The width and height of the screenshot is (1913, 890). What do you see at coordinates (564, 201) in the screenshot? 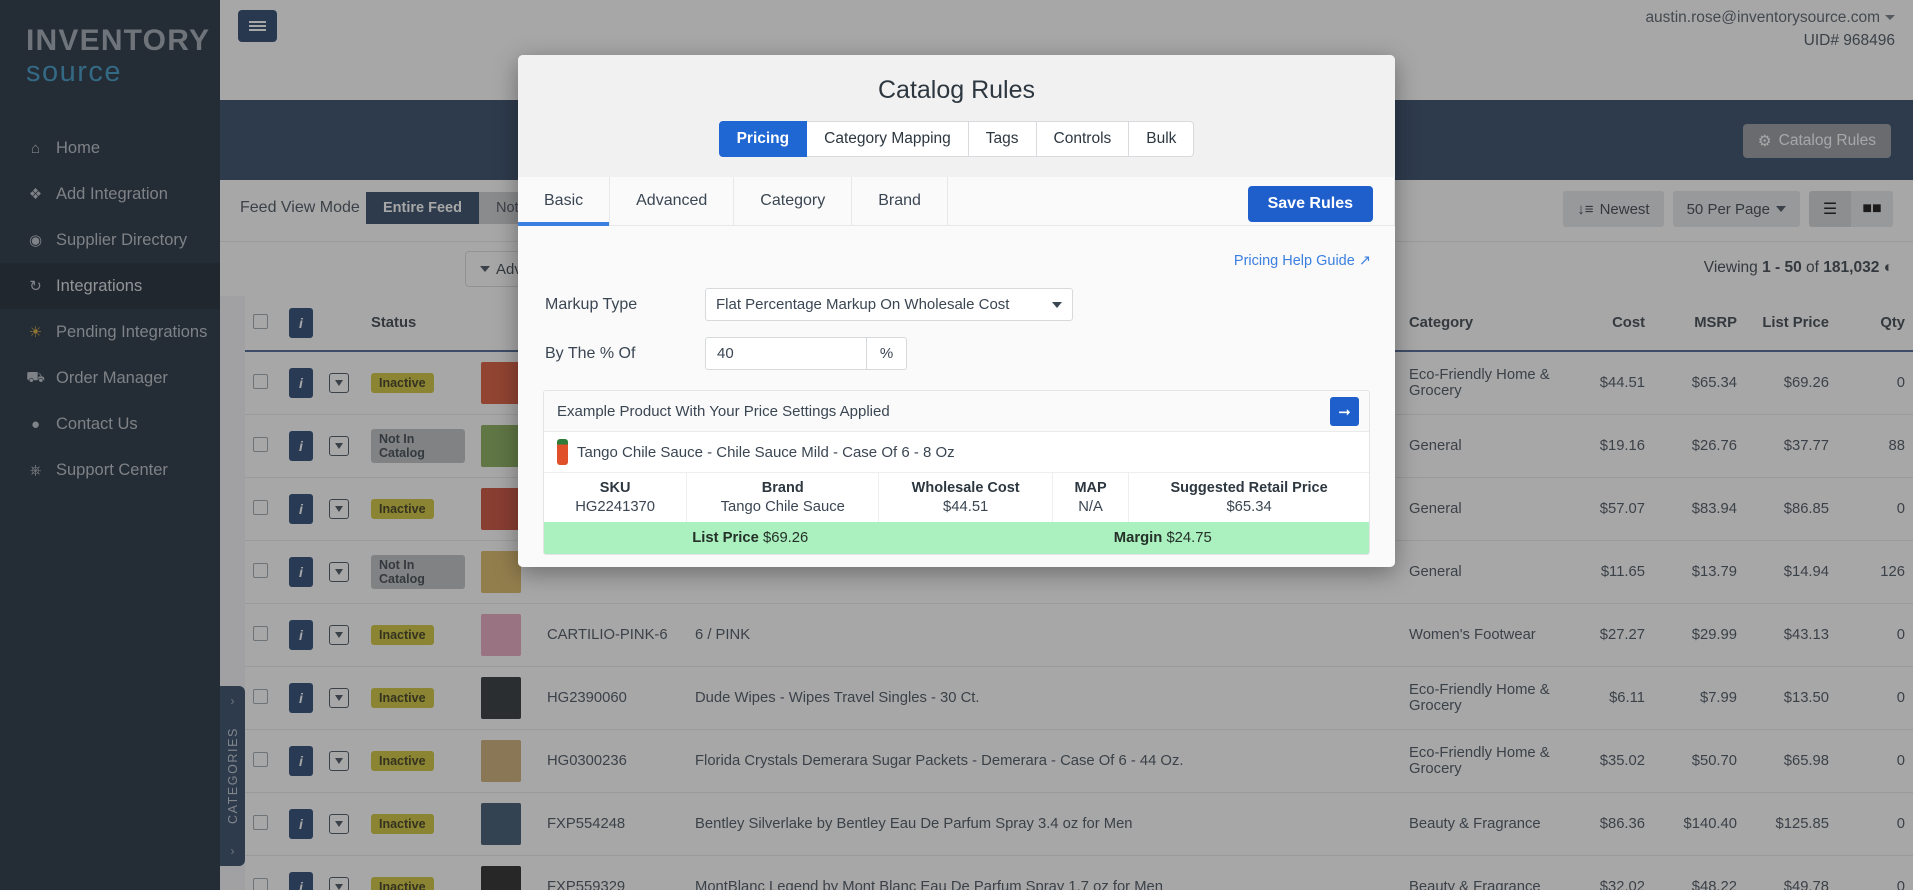
I see `subtab-basic: Basic` at bounding box center [564, 201].